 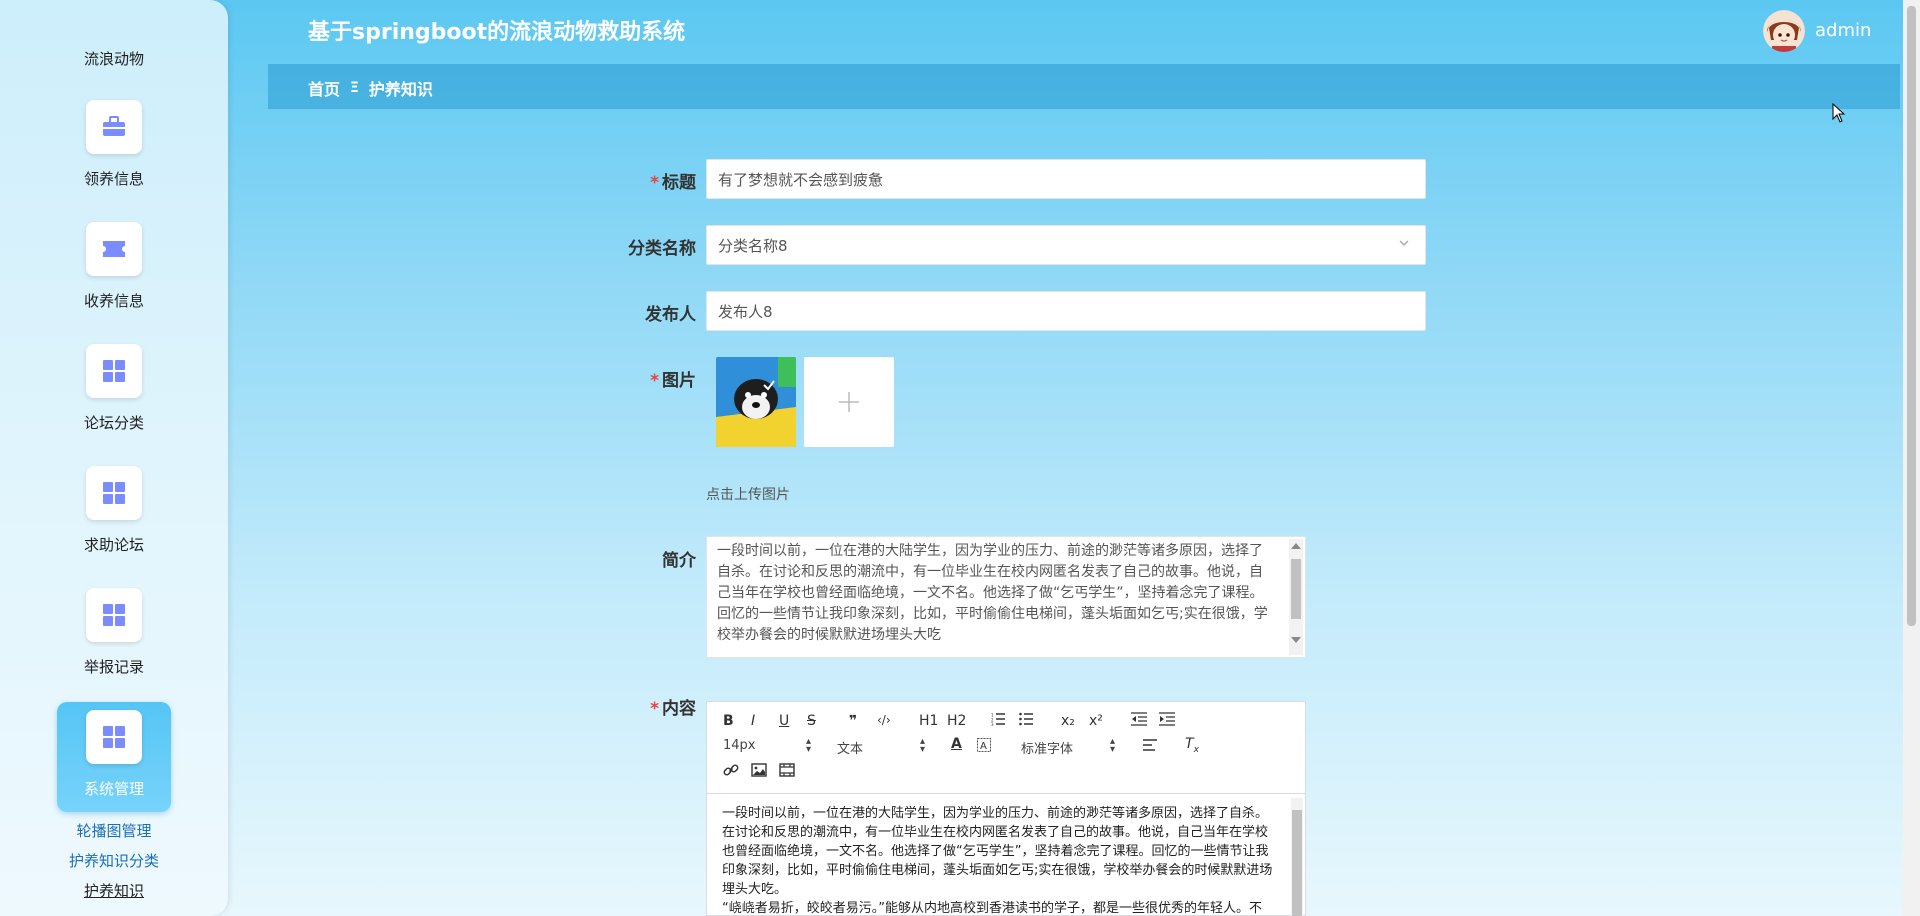 I want to click on publisher-input: 发布人8, so click(x=1066, y=311).